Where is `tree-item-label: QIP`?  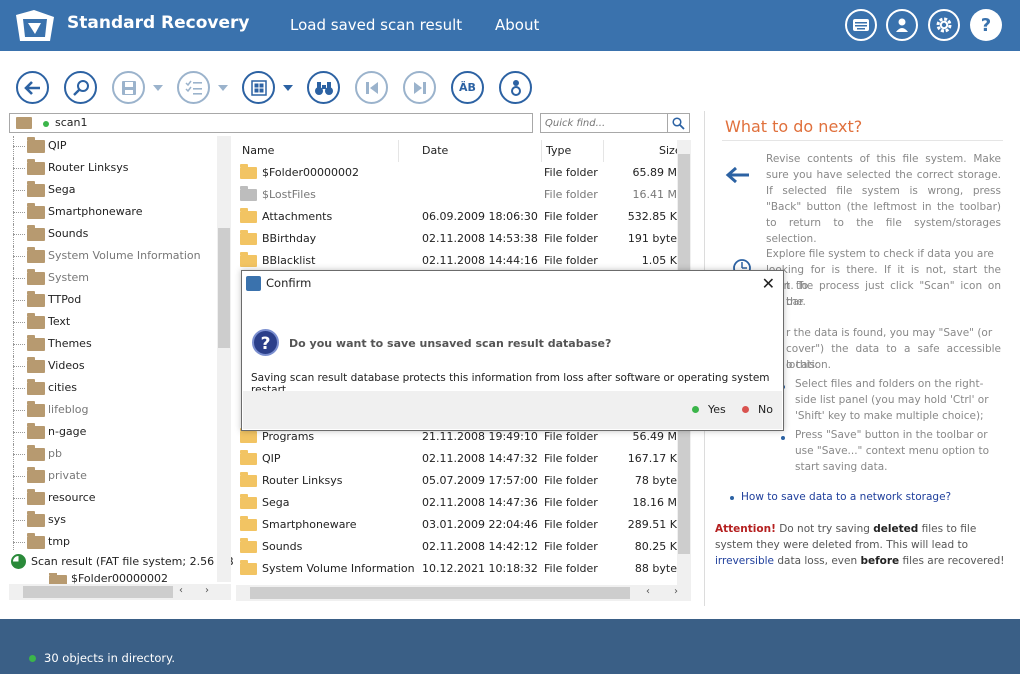
tree-item-label: QIP is located at coordinates (57, 145).